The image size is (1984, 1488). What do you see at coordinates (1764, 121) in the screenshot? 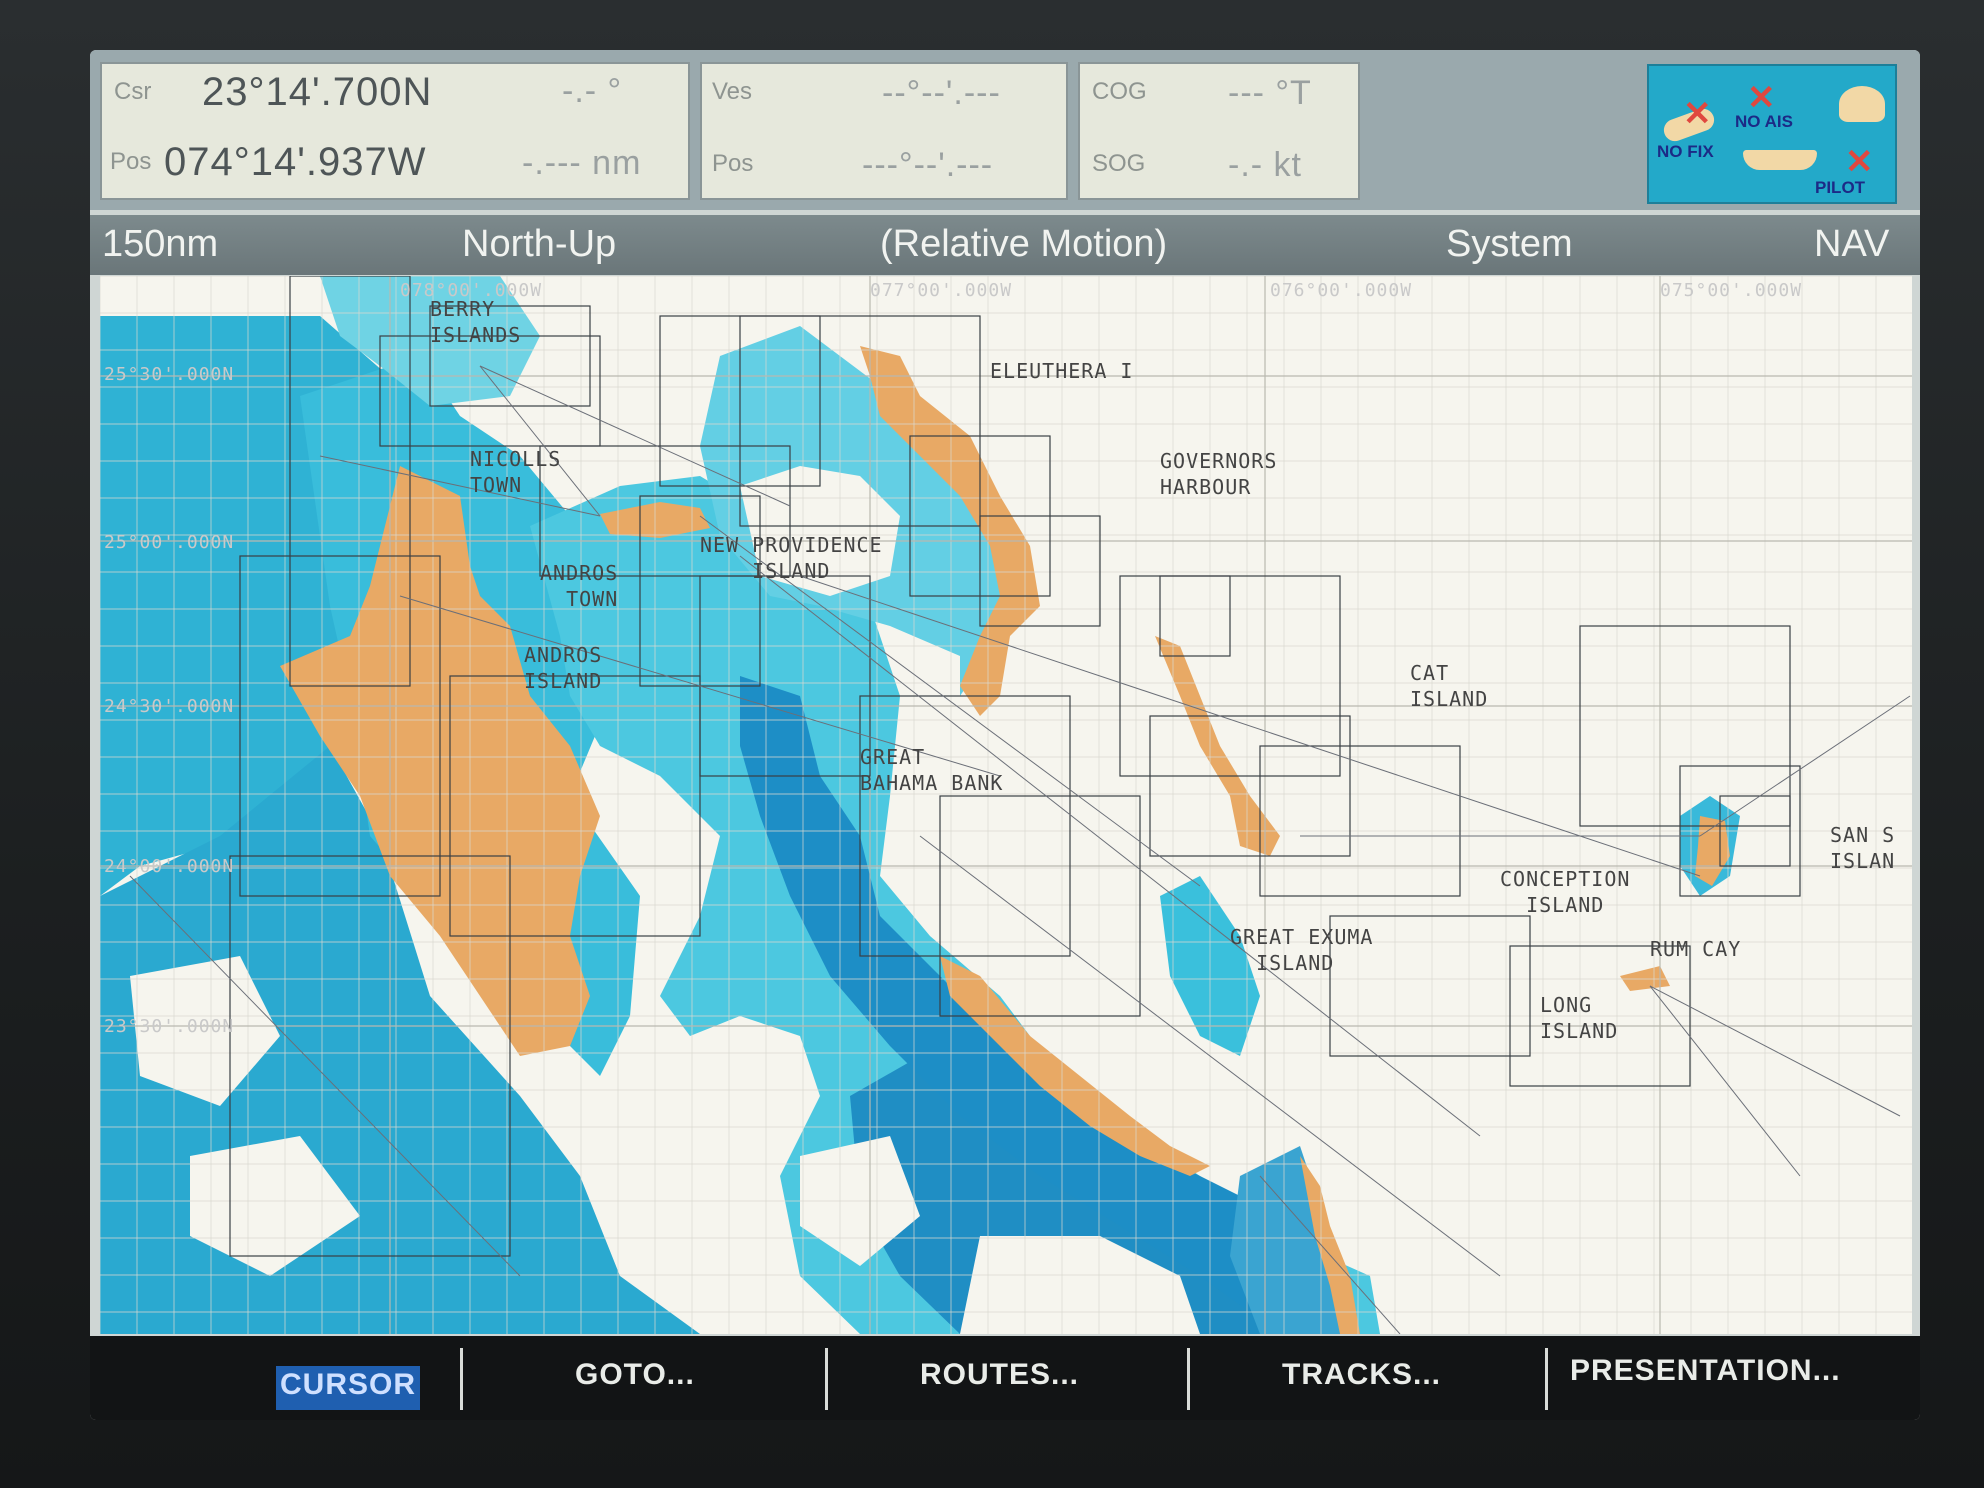
I see `no-ais-label: NO AIS` at bounding box center [1764, 121].